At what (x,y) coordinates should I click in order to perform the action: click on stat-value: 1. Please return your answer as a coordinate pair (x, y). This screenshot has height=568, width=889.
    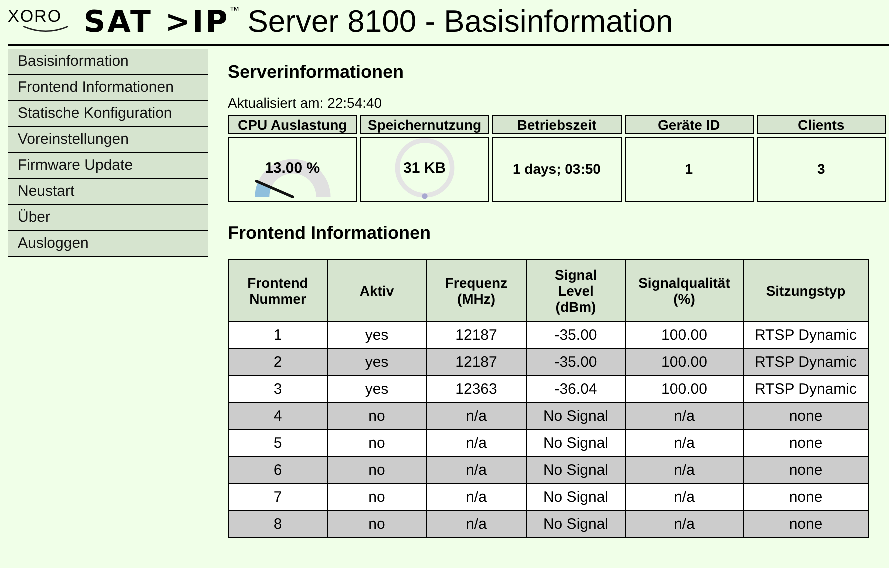
    Looking at the image, I should click on (689, 168).